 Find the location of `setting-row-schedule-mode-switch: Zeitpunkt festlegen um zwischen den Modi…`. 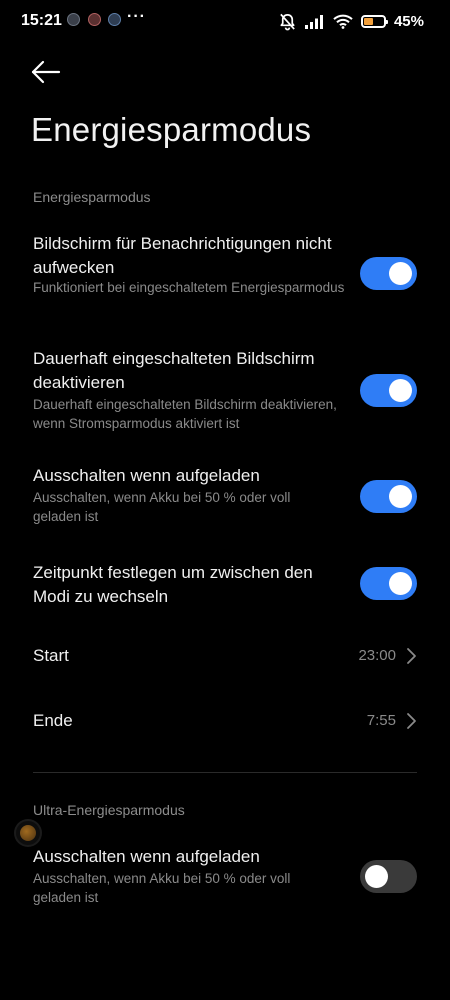

setting-row-schedule-mode-switch: Zeitpunkt festlegen um zwischen den Modi… is located at coordinates (225, 586).